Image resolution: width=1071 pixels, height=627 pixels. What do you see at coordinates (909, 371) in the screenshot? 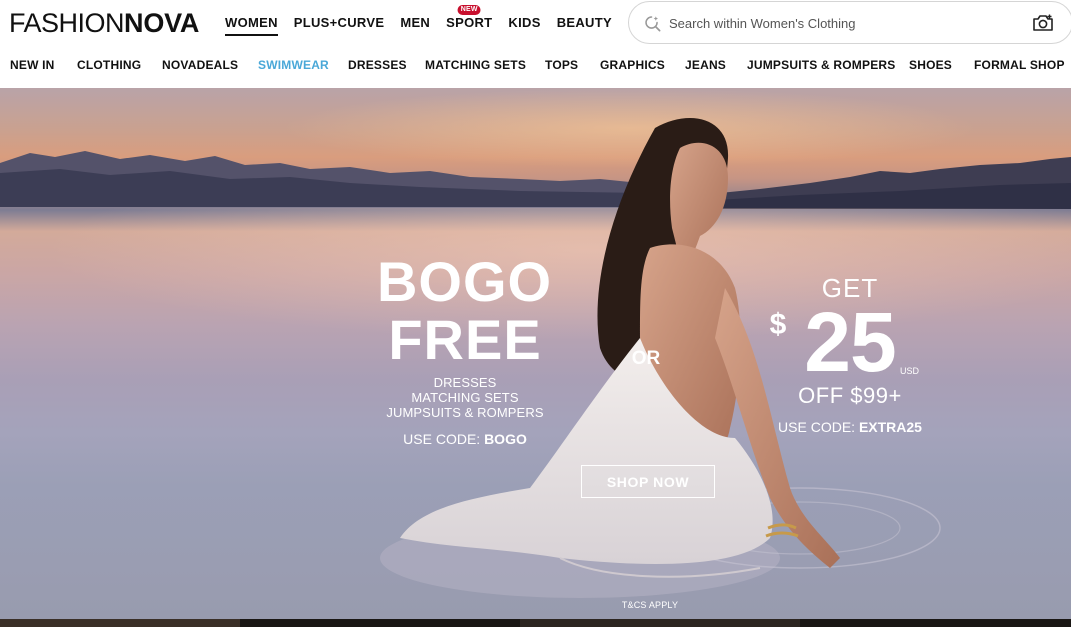
I see `currency-unit: USD` at bounding box center [909, 371].